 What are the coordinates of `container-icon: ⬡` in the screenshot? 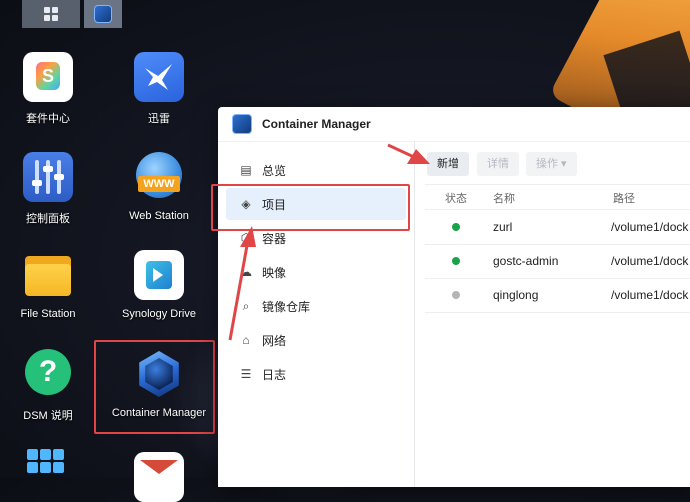 It's located at (246, 238).